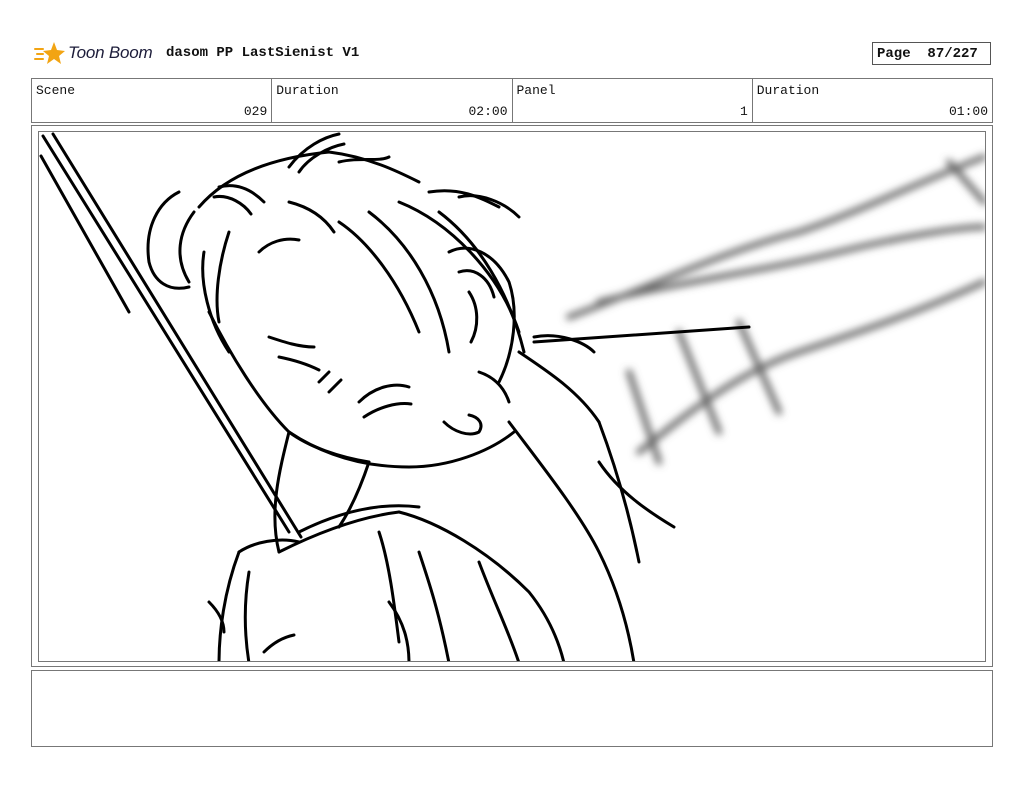 The width and height of the screenshot is (1024, 793). I want to click on scene-duration-label: Duration, so click(307, 90).